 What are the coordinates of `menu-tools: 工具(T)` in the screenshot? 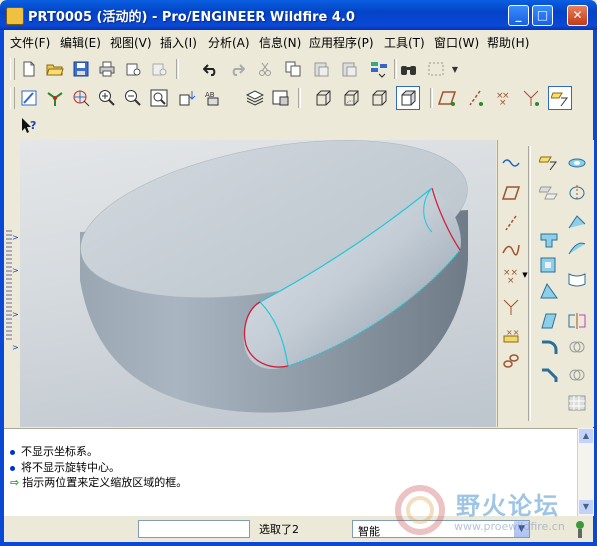 It's located at (404, 42).